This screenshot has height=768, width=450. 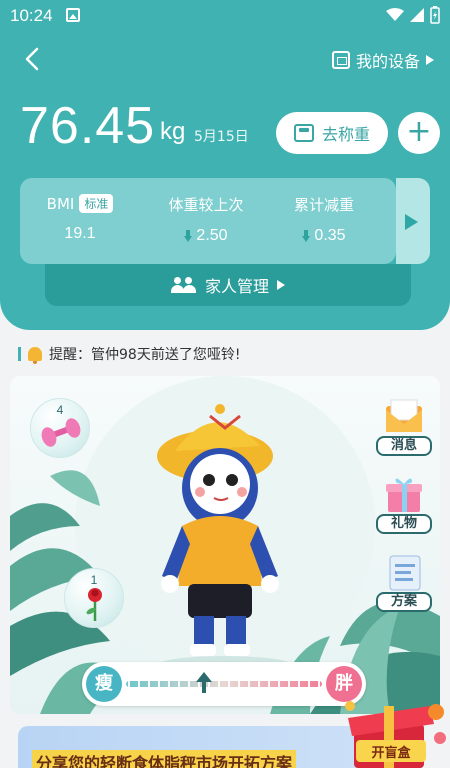 I want to click on stat-bmi: BMI 标准 19.1, so click(x=80, y=218).